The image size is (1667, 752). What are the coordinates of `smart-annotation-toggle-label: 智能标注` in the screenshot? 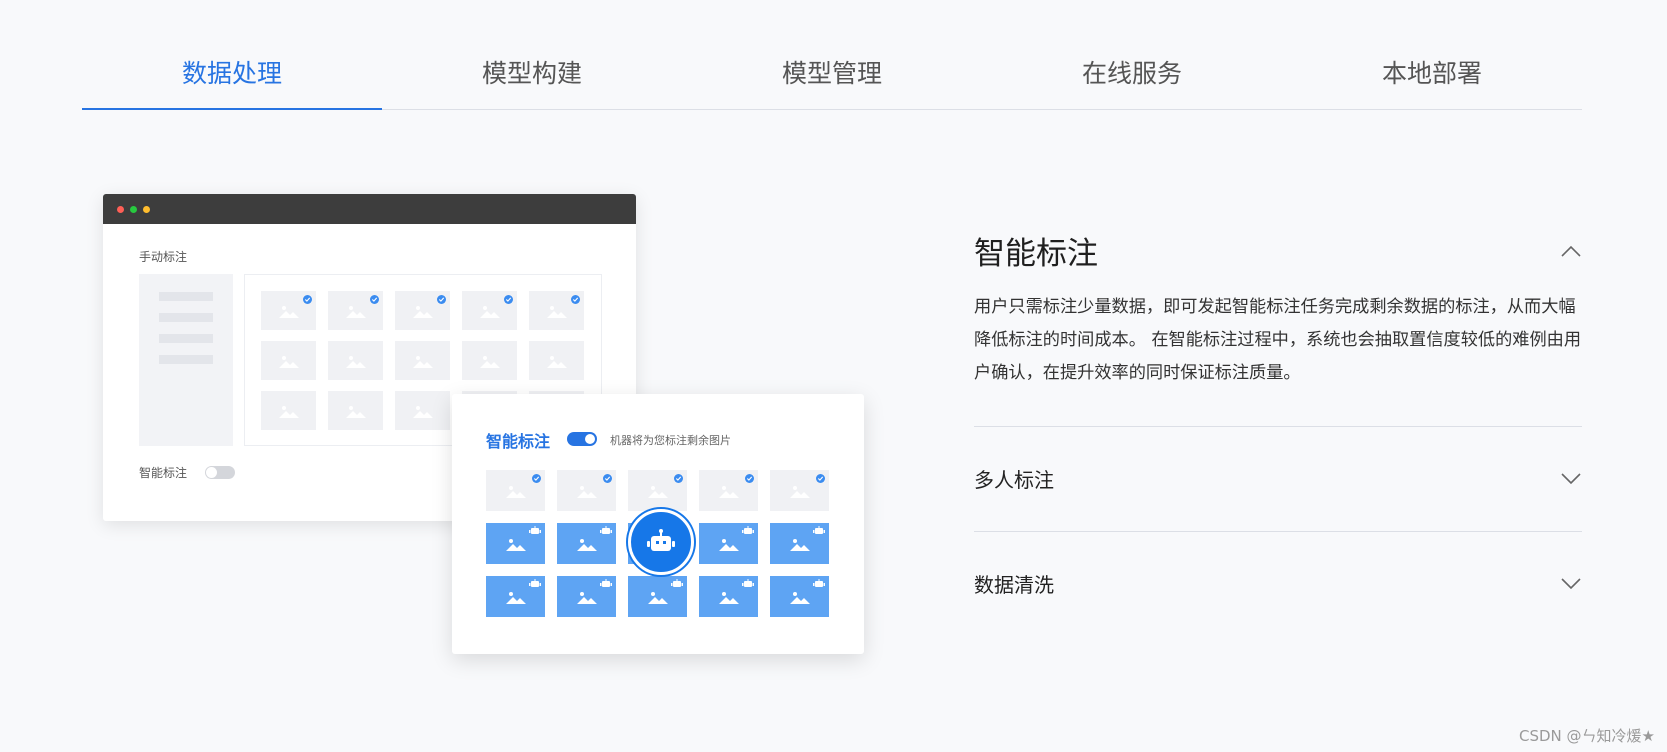 It's located at (163, 473).